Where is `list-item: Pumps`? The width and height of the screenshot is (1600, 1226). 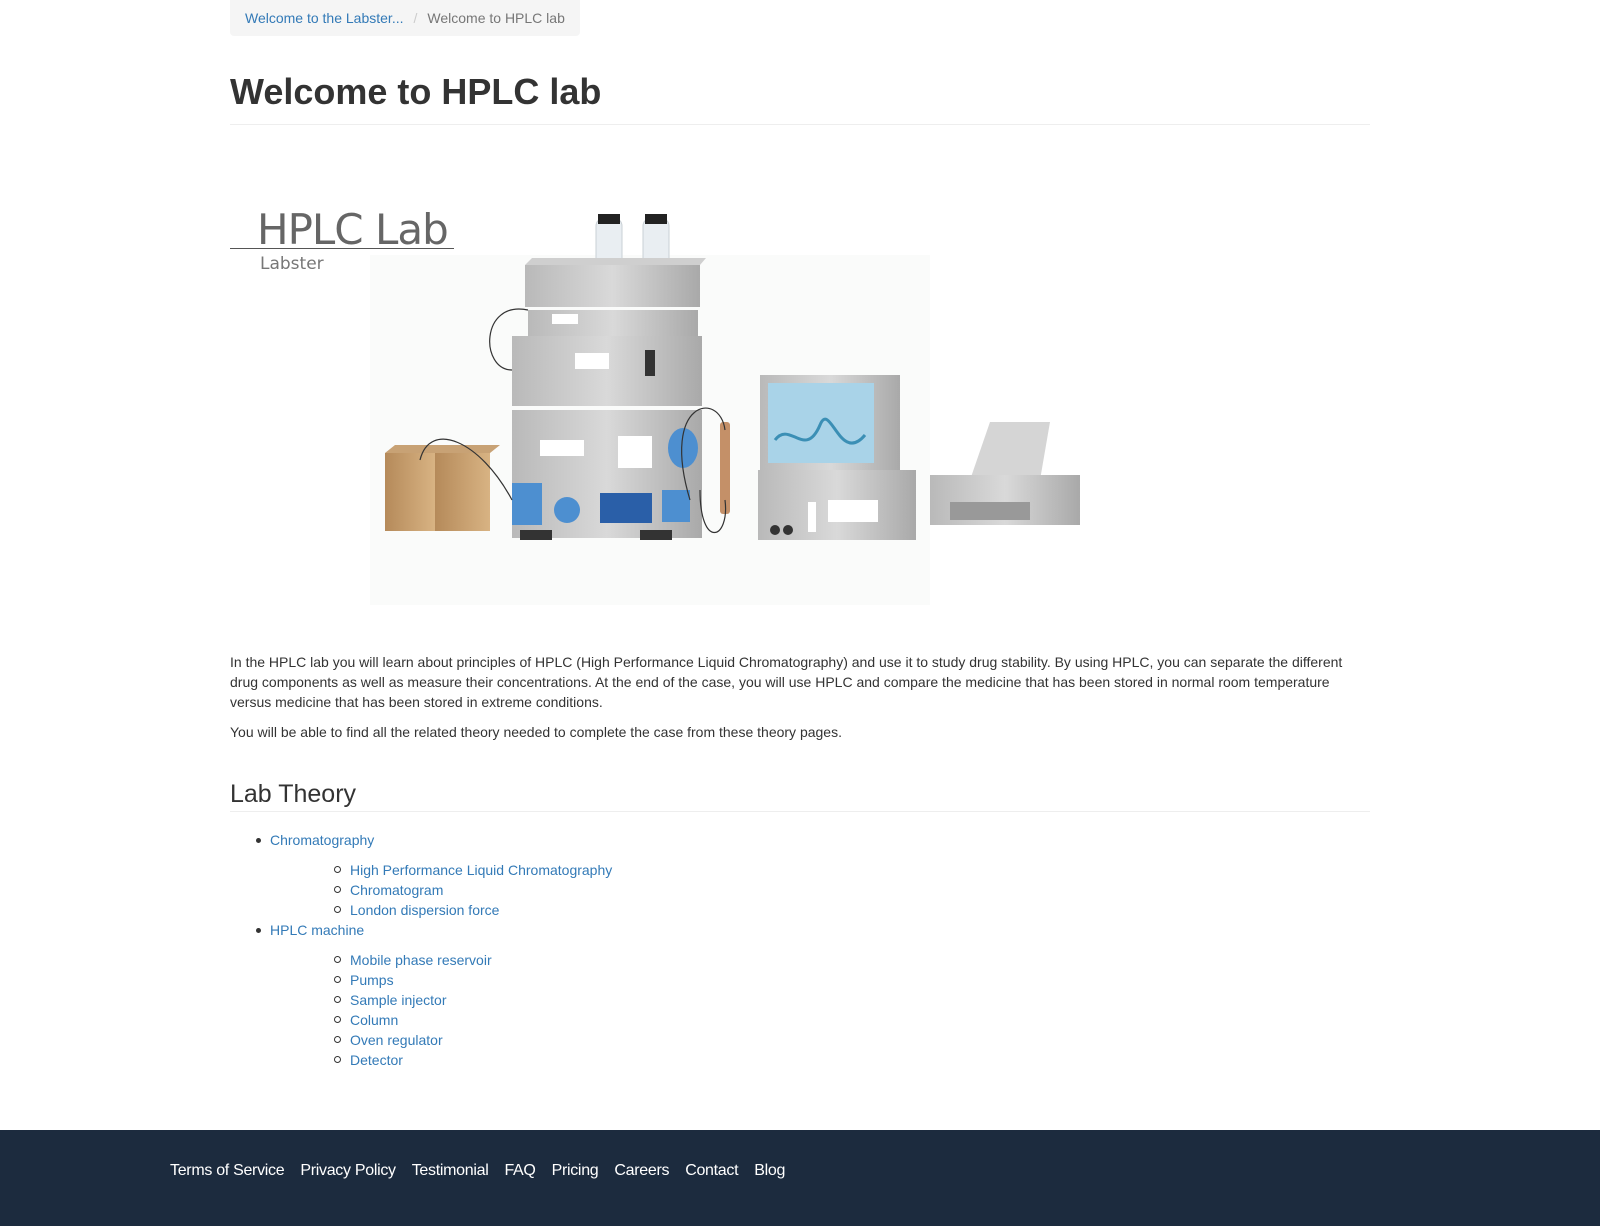 list-item: Pumps is located at coordinates (441, 980).